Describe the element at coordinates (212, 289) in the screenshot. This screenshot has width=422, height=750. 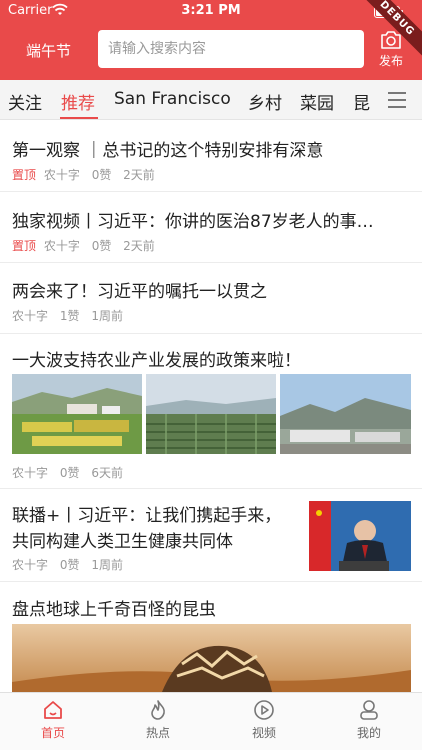
I see `article-title: 两会来了！习近平的嘱托一以贯之` at that location.